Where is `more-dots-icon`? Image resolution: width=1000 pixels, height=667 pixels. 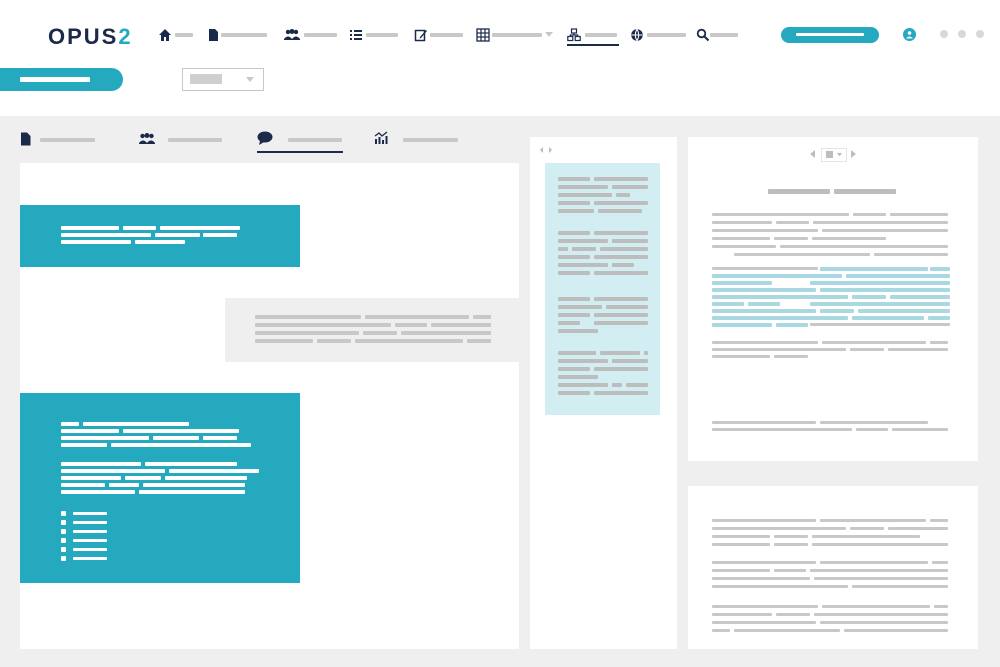 more-dots-icon is located at coordinates (944, 34).